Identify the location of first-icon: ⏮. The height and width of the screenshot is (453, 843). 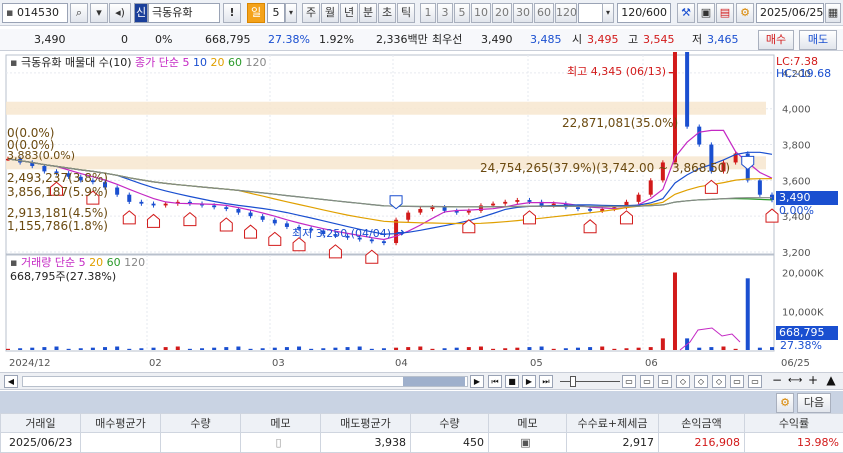
(495, 381).